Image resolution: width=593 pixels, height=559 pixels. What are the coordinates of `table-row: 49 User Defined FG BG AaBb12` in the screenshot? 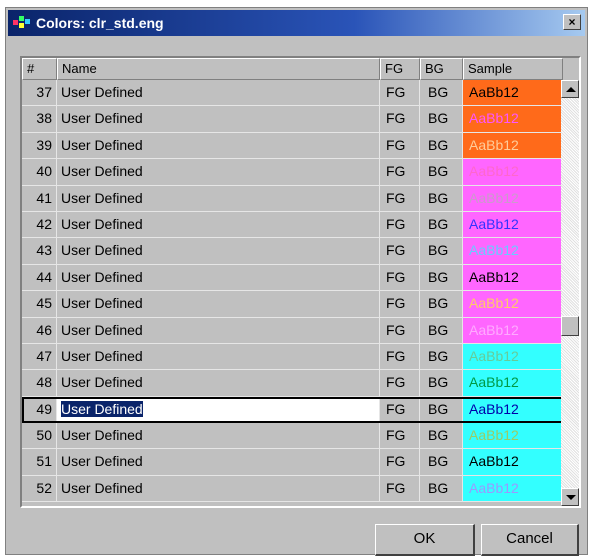 It's located at (292, 410).